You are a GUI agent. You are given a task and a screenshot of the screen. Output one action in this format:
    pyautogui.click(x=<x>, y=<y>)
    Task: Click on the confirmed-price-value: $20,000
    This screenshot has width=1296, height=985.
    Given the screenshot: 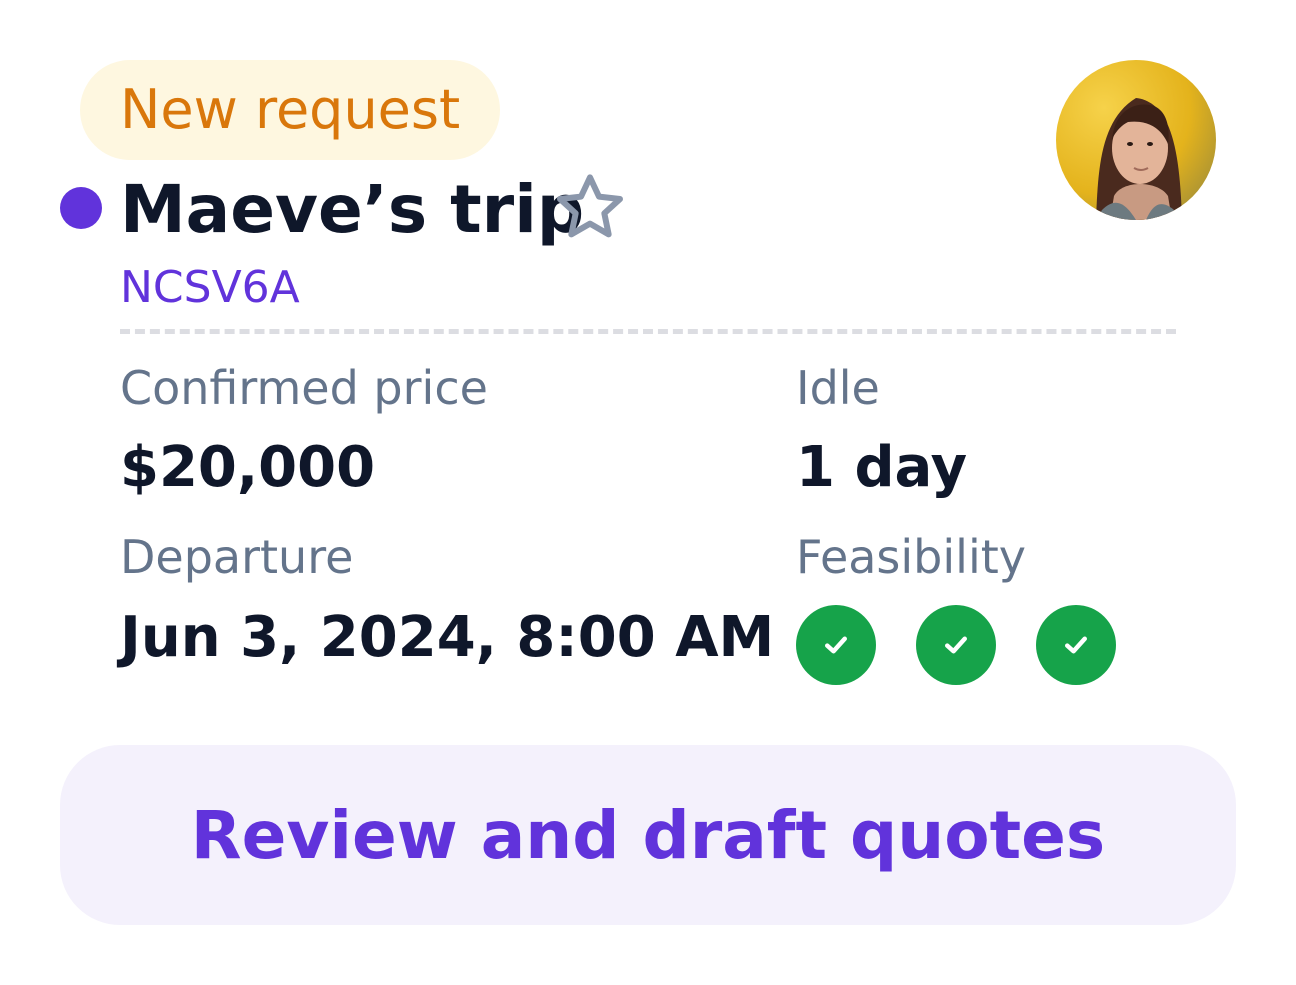 What is the action you would take?
    pyautogui.click(x=248, y=467)
    